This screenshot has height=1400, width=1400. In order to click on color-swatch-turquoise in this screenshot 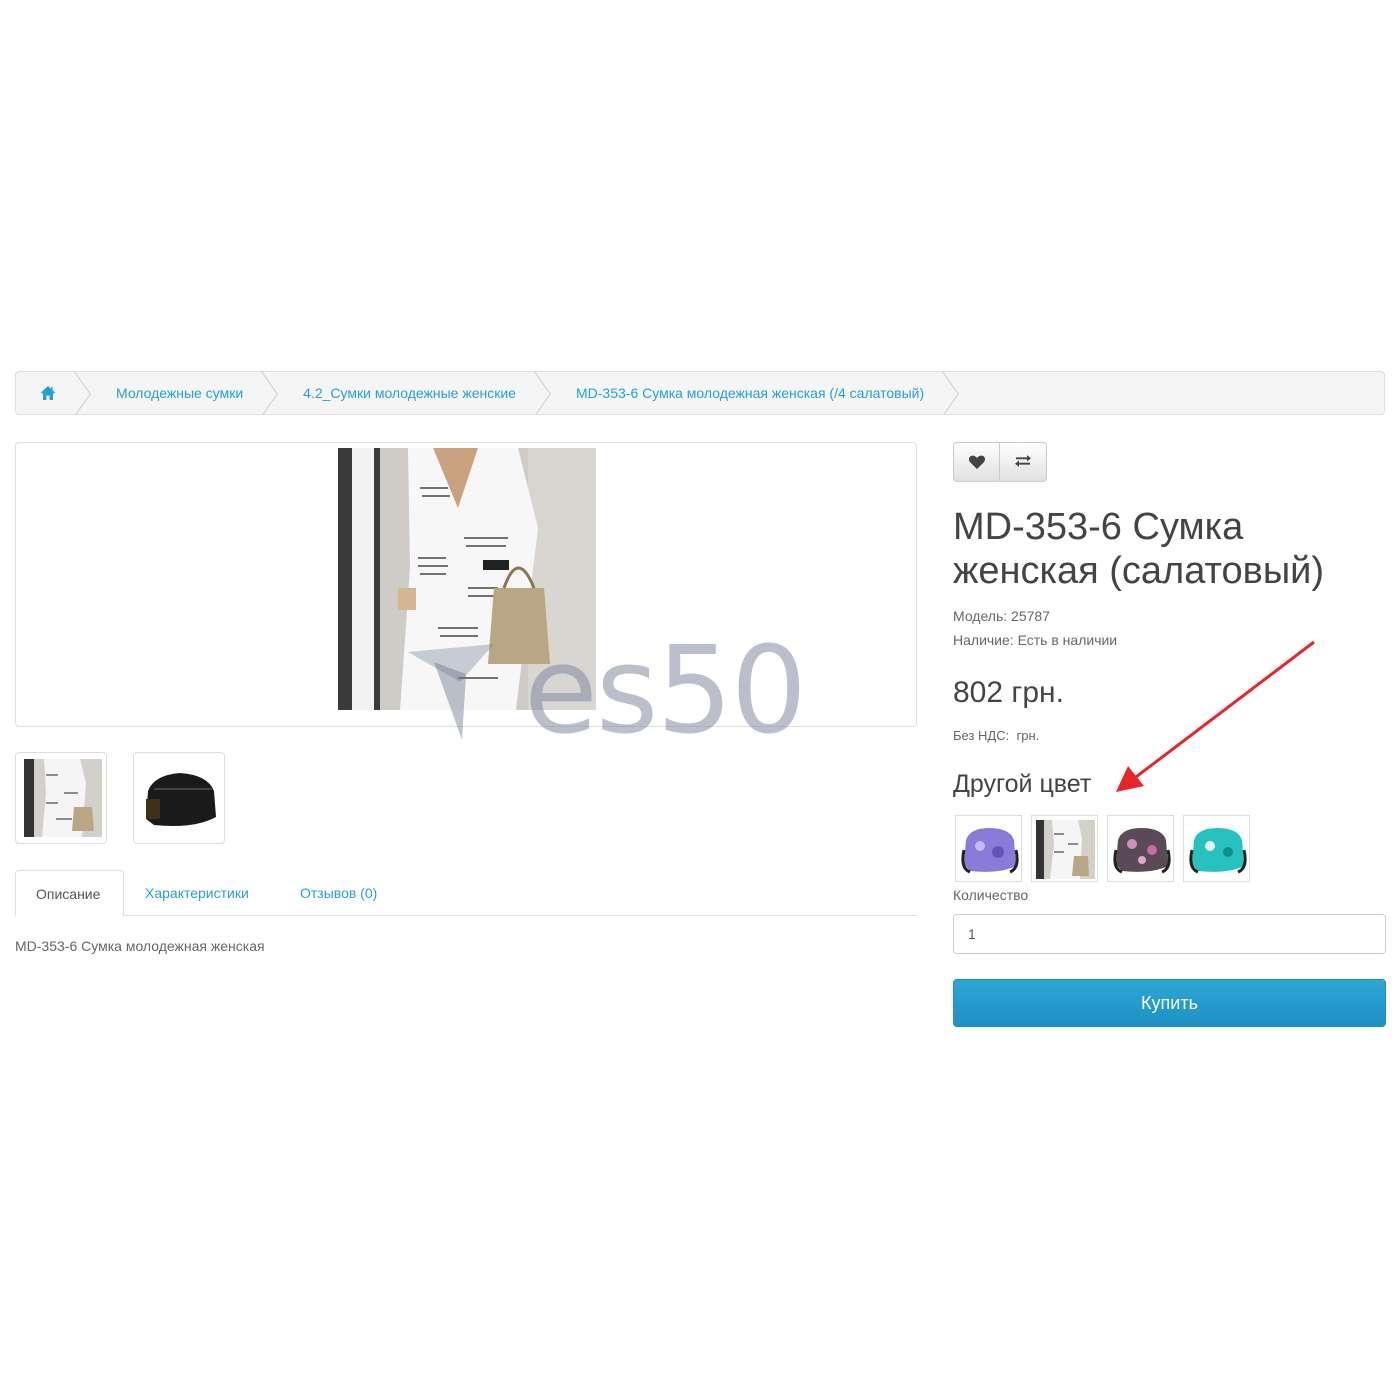, I will do `click(1216, 848)`.